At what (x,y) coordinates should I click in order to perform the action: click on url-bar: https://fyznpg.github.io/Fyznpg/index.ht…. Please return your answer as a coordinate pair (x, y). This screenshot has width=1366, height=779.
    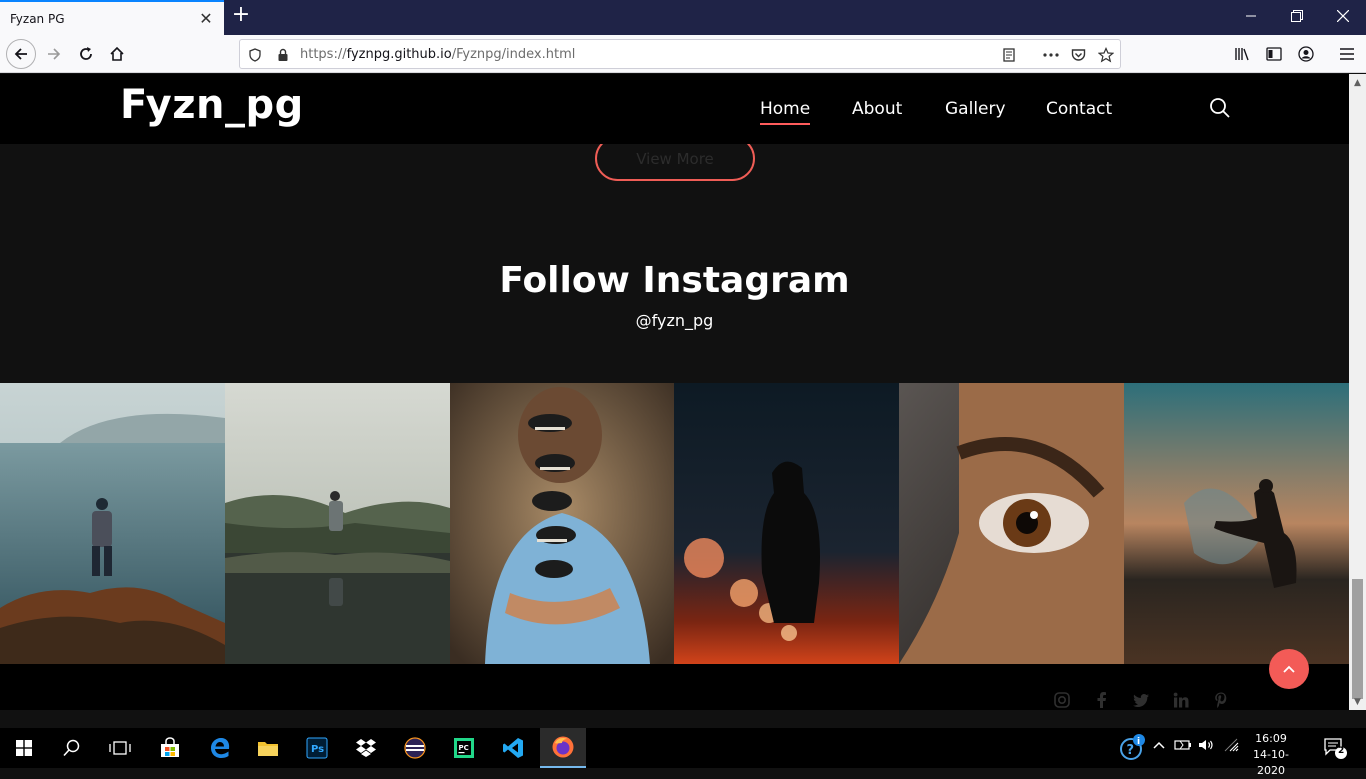
    Looking at the image, I should click on (680, 54).